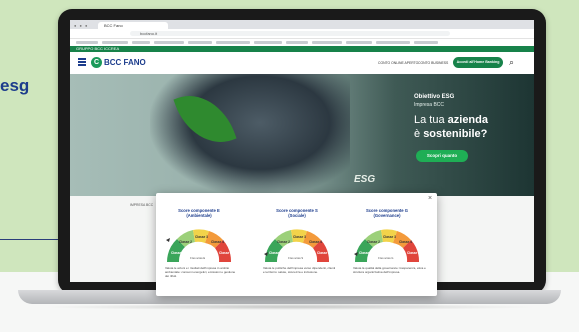 Image resolution: width=579 pixels, height=332 pixels. I want to click on hero-cta-button: Scopri quanto, so click(442, 156).